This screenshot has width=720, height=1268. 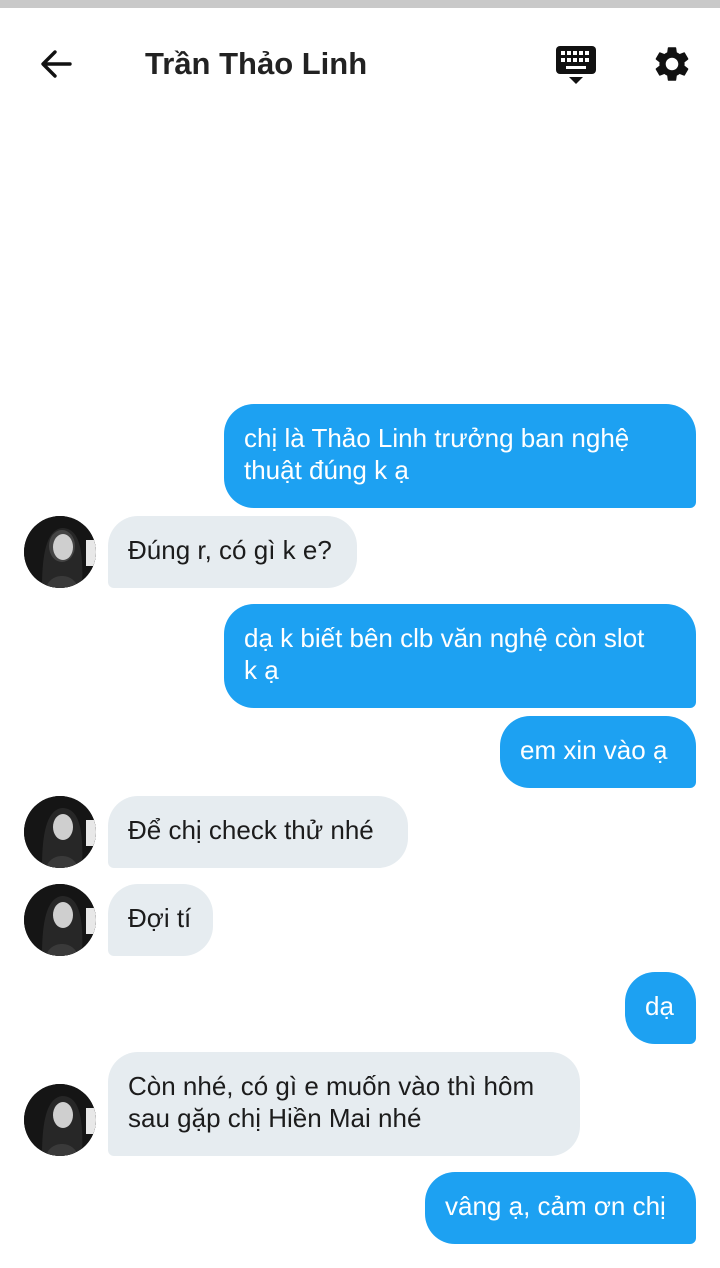 I want to click on outgoing-message: dạ, so click(x=660, y=1008).